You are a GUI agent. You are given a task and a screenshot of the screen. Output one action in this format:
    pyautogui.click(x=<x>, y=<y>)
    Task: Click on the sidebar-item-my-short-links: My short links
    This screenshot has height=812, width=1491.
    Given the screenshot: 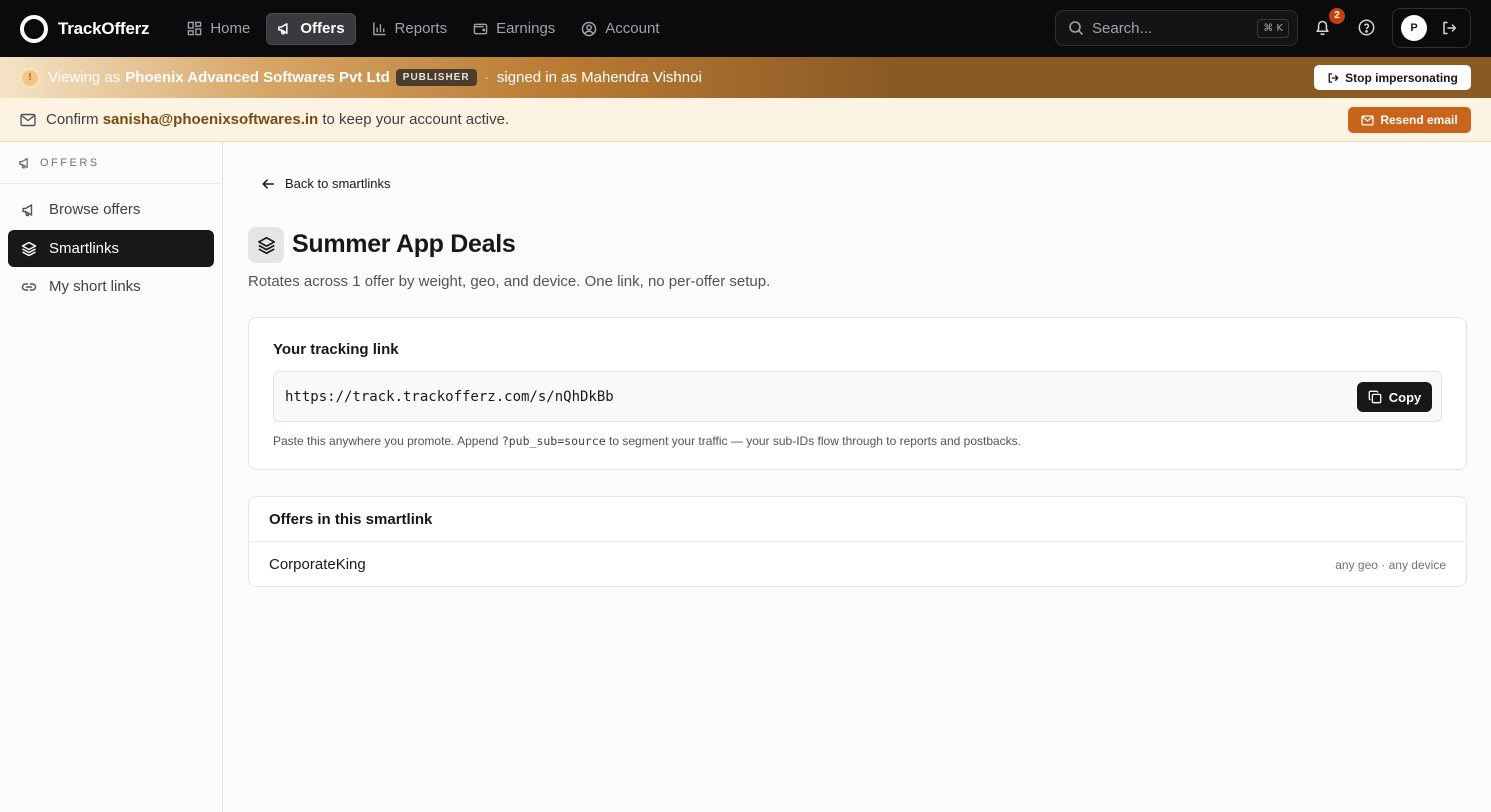 What is the action you would take?
    pyautogui.click(x=111, y=286)
    